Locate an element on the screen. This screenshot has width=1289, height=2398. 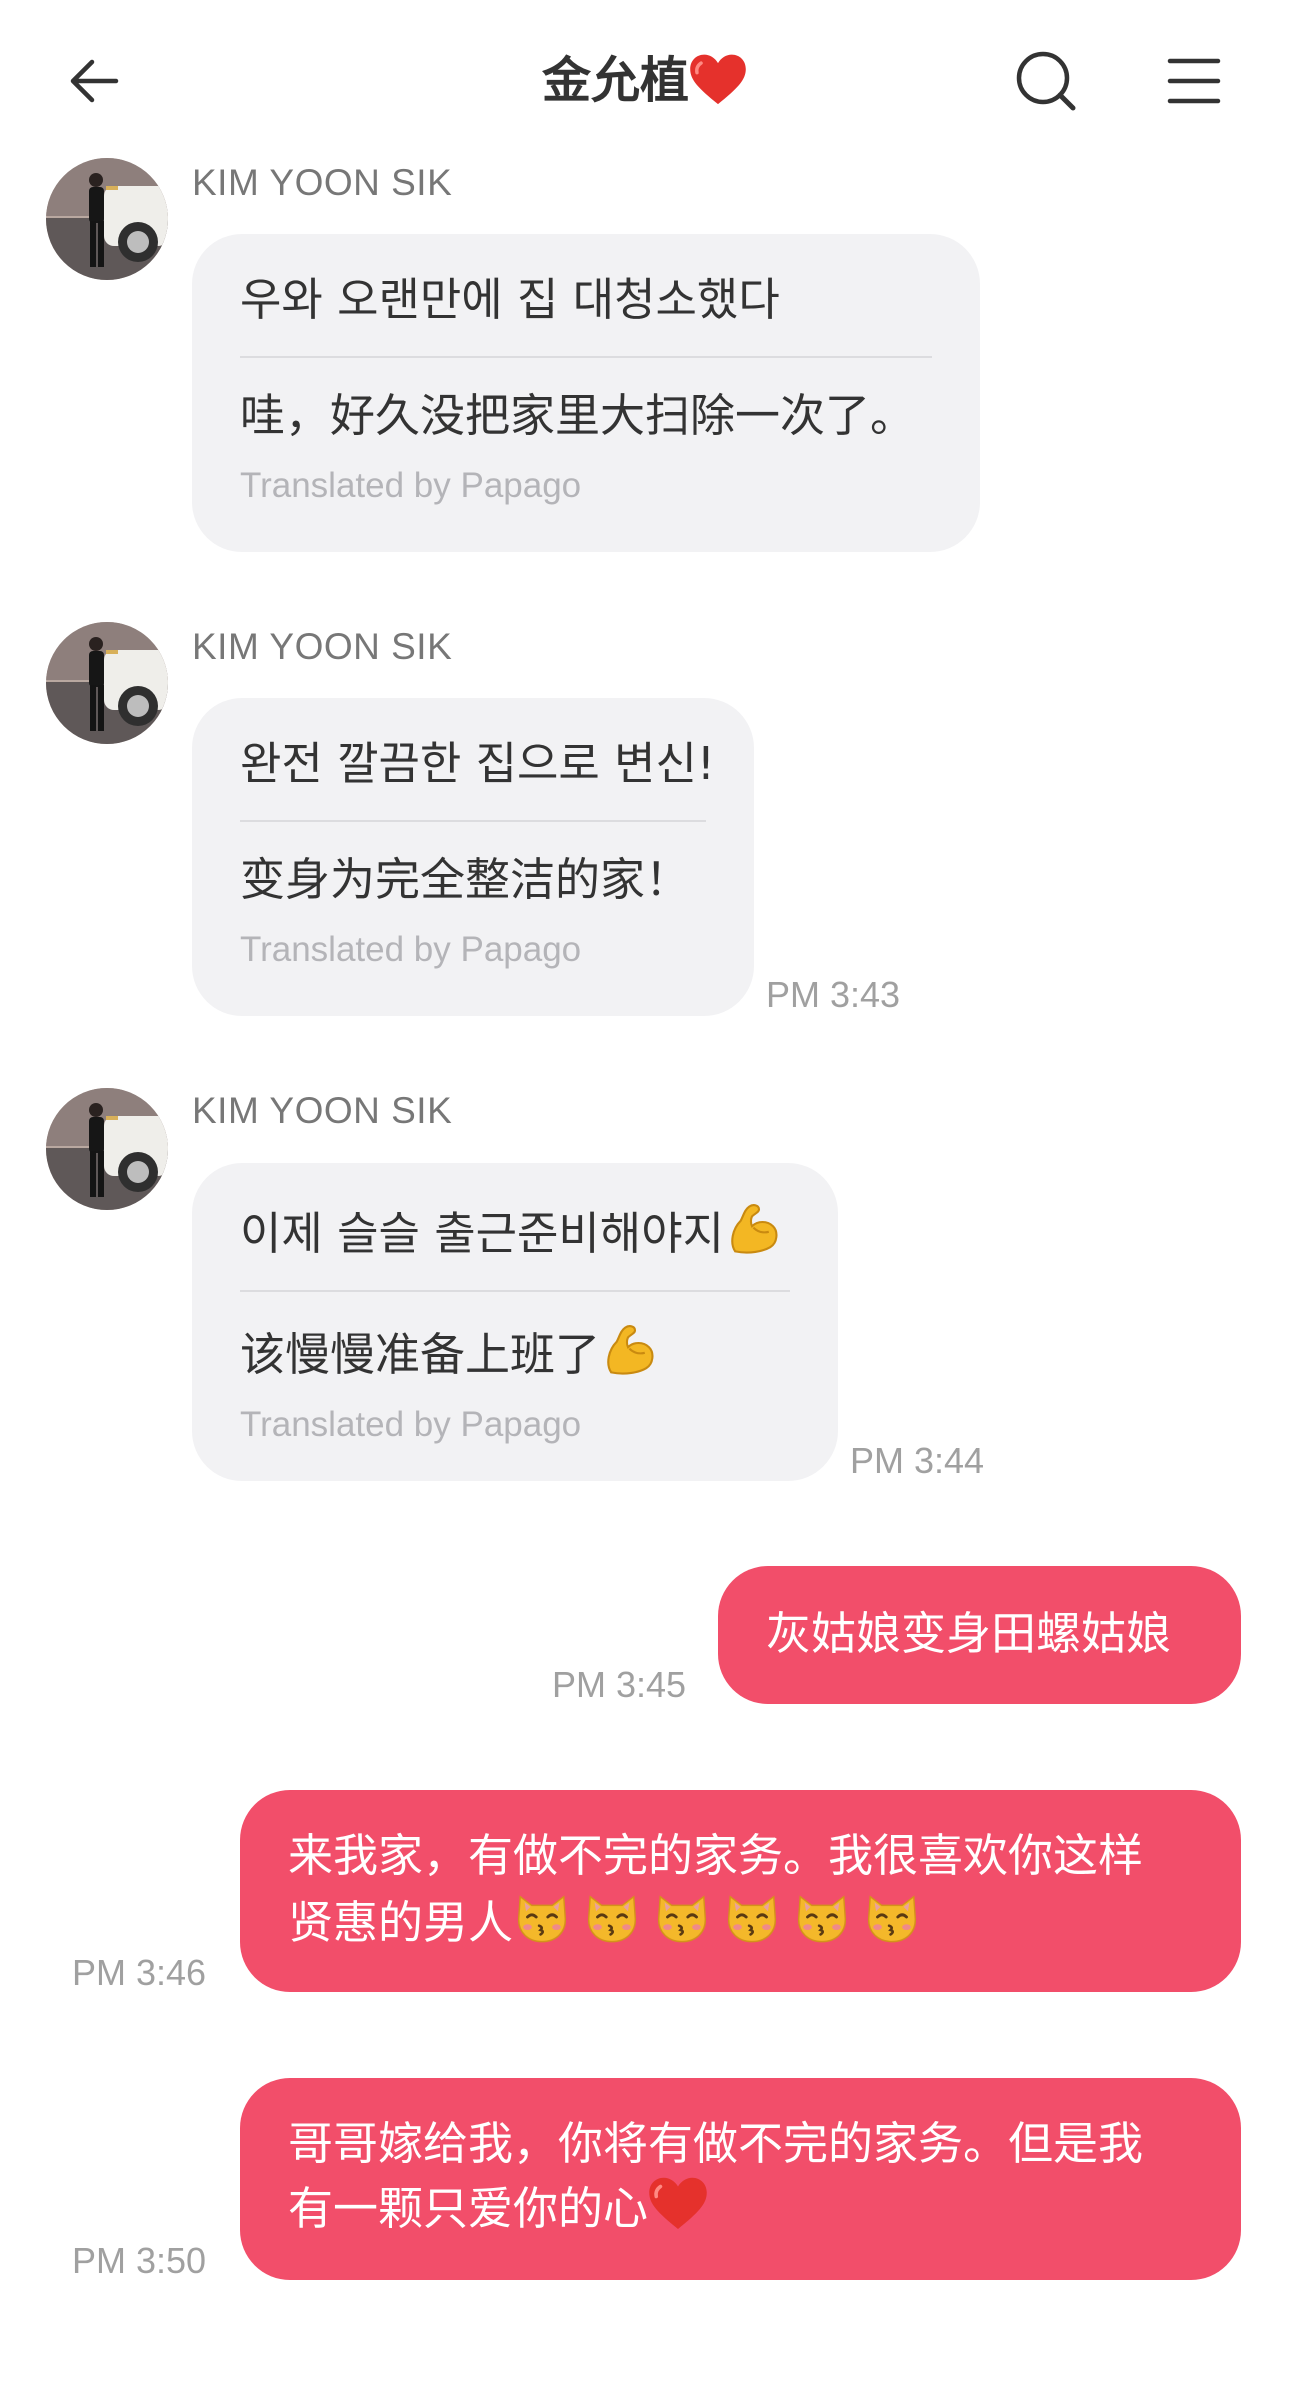
outgoing-message-text: 灰姑娘变身田螺姑娘 is located at coordinates (969, 1633).